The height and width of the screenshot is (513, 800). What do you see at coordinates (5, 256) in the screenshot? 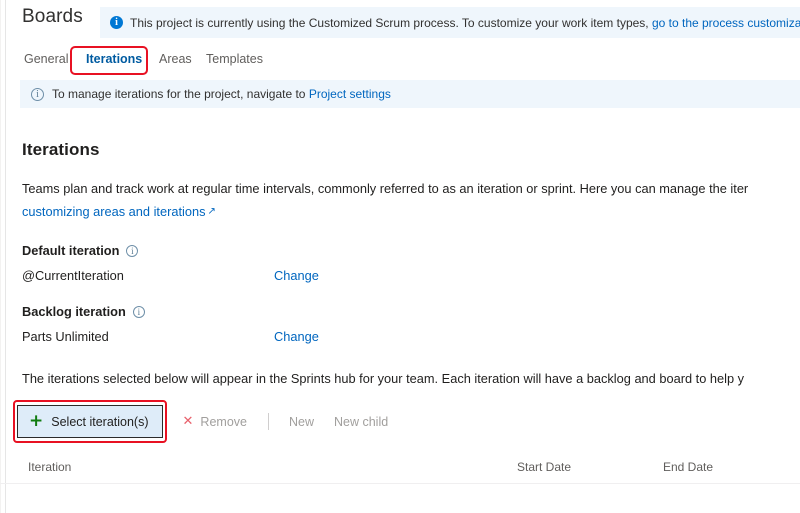
I see `pane-edge-divider` at bounding box center [5, 256].